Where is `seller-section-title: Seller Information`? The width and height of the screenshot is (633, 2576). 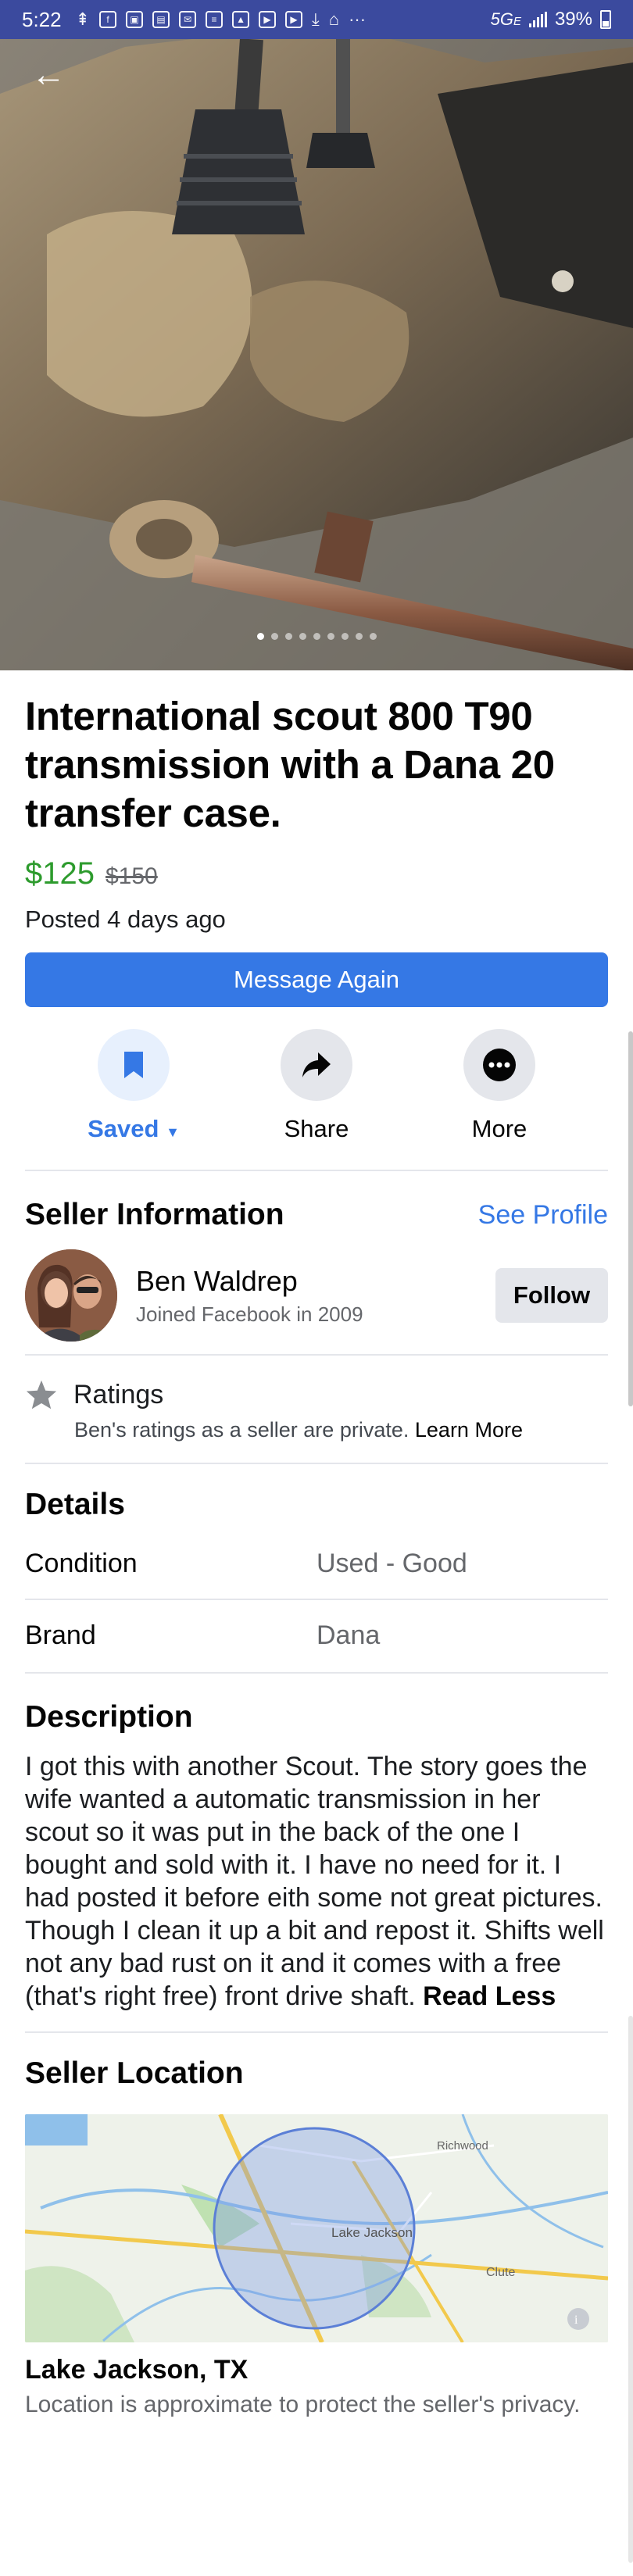 seller-section-title: Seller Information is located at coordinates (154, 1215).